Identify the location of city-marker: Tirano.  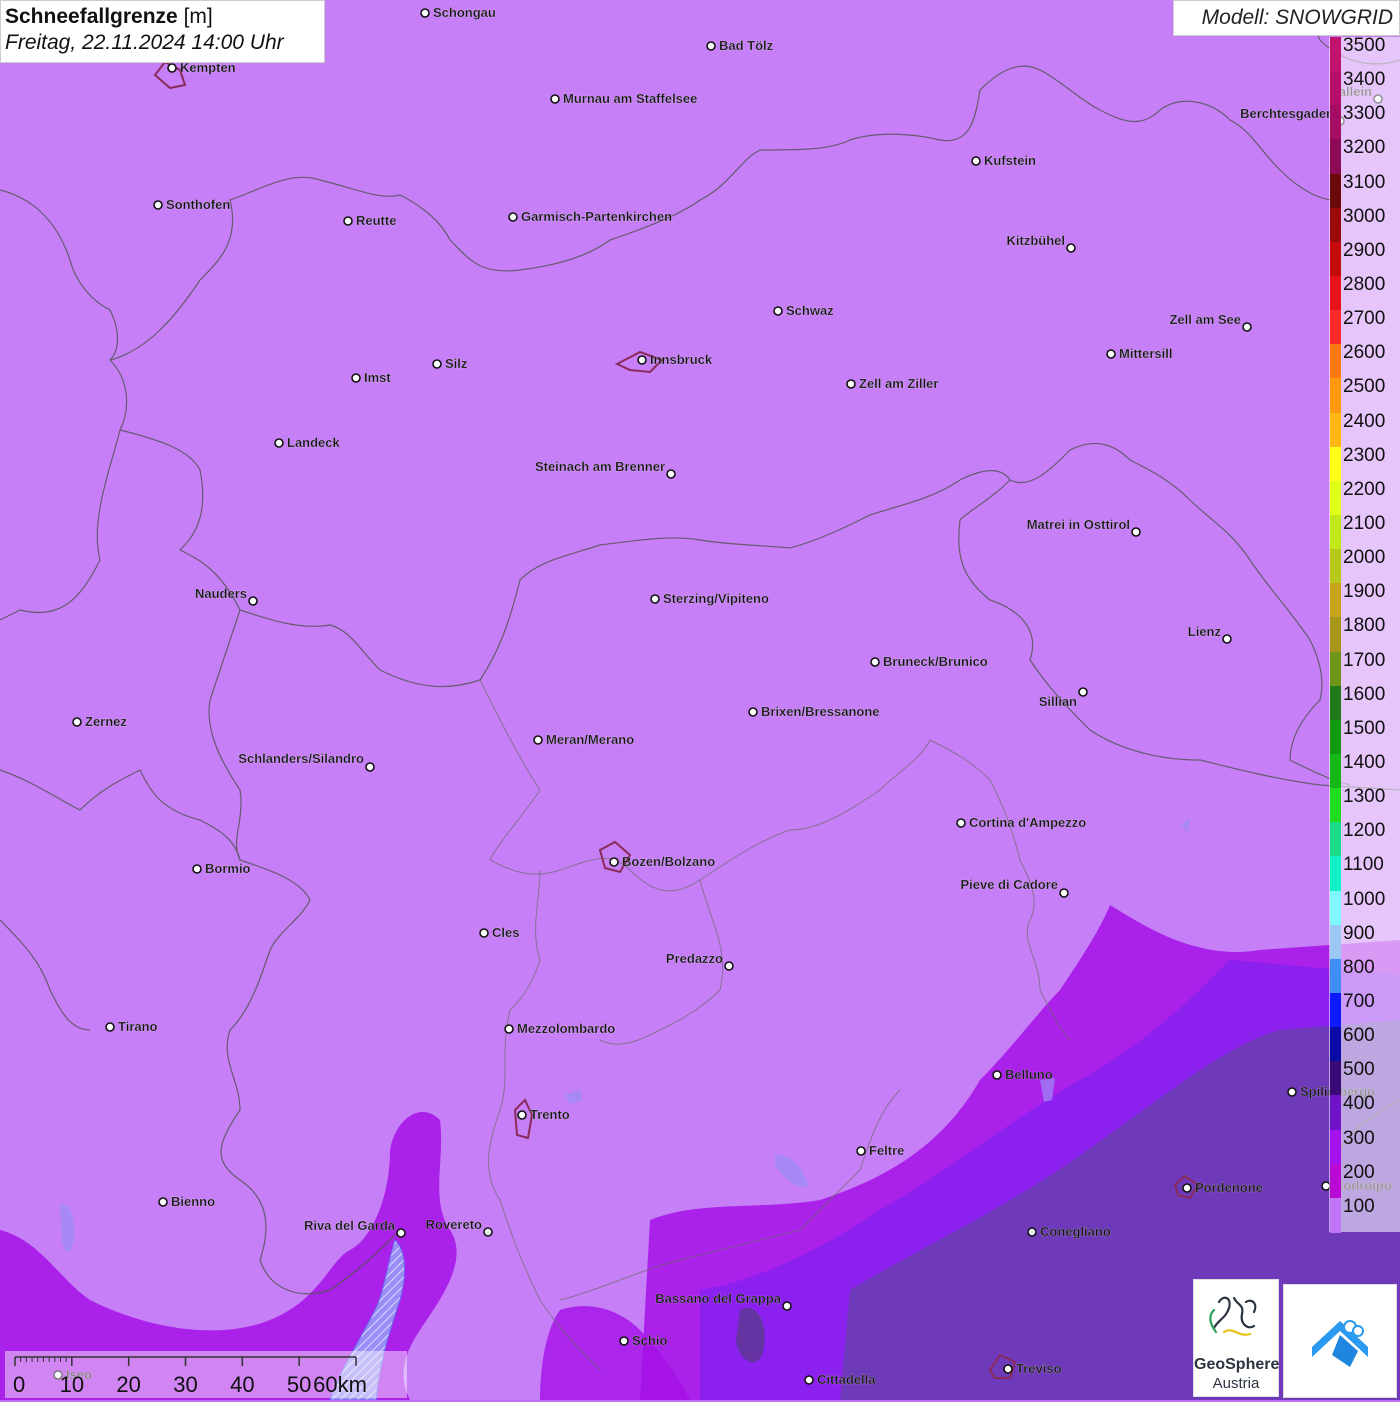
(131, 1026).